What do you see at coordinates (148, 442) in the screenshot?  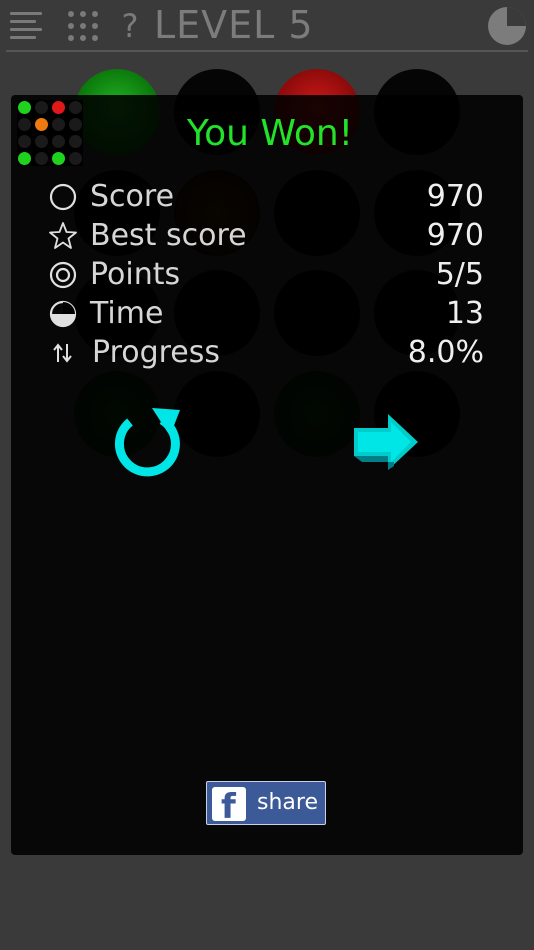 I see `replay-button` at bounding box center [148, 442].